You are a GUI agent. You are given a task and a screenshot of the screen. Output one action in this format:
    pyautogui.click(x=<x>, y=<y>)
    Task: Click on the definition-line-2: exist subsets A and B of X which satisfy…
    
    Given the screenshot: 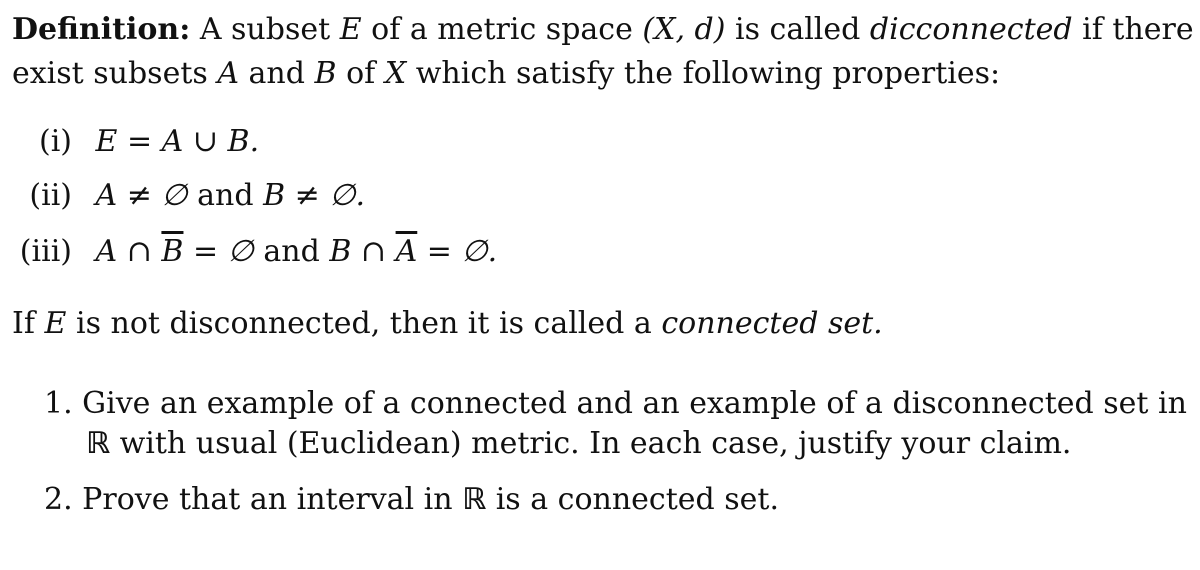 What is the action you would take?
    pyautogui.click(x=506, y=73)
    